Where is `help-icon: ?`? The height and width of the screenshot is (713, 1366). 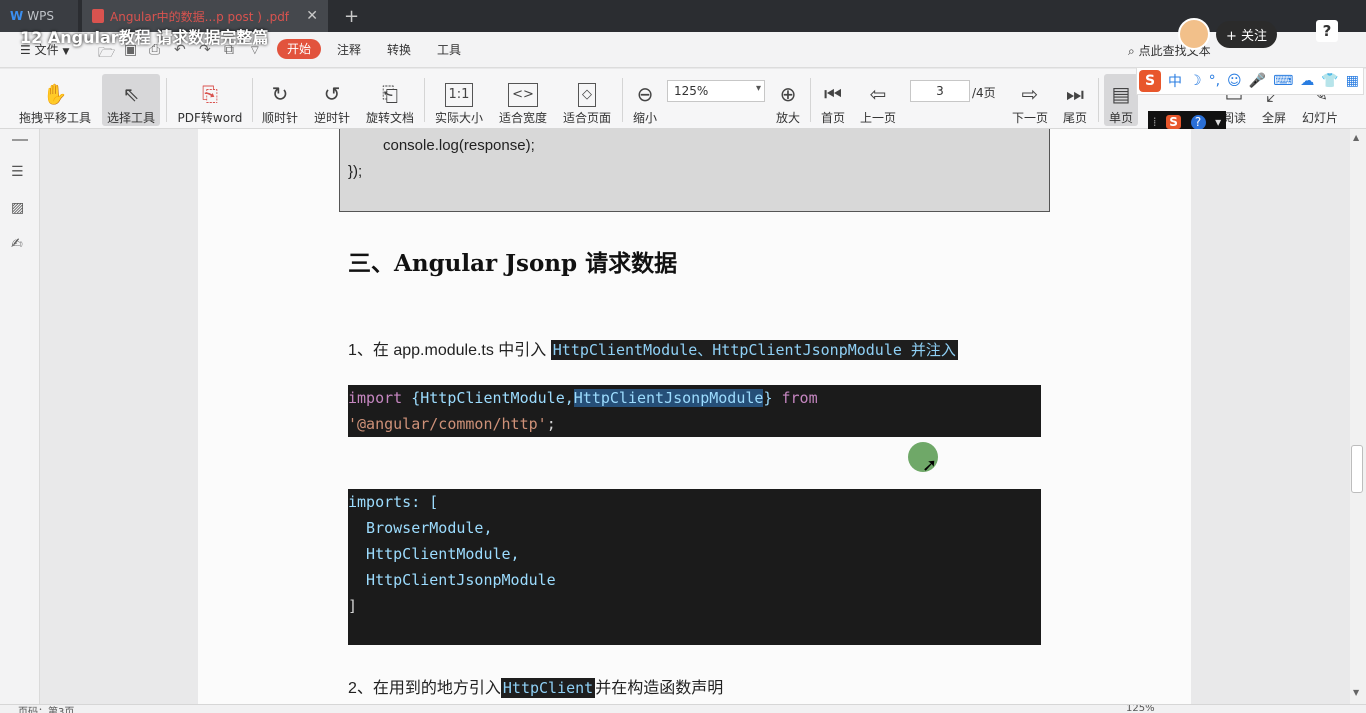 help-icon: ? is located at coordinates (1327, 31).